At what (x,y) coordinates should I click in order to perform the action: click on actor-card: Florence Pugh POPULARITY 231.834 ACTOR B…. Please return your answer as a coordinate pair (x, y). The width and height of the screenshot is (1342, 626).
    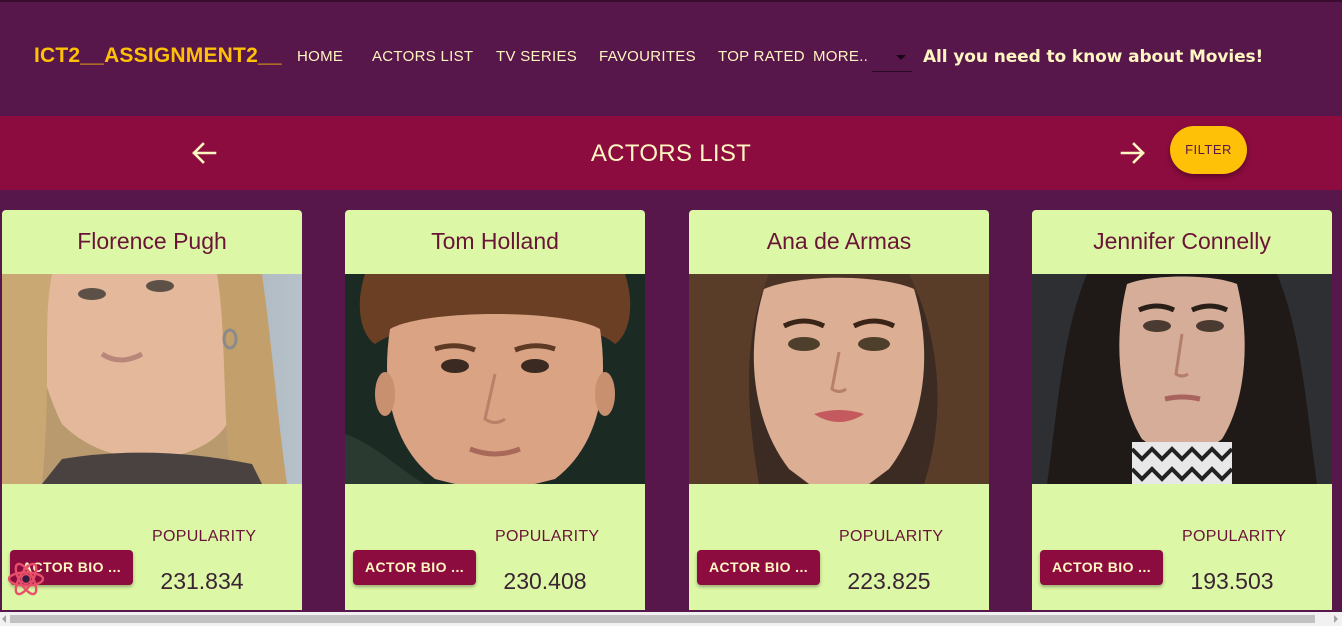
    Looking at the image, I should click on (152, 410).